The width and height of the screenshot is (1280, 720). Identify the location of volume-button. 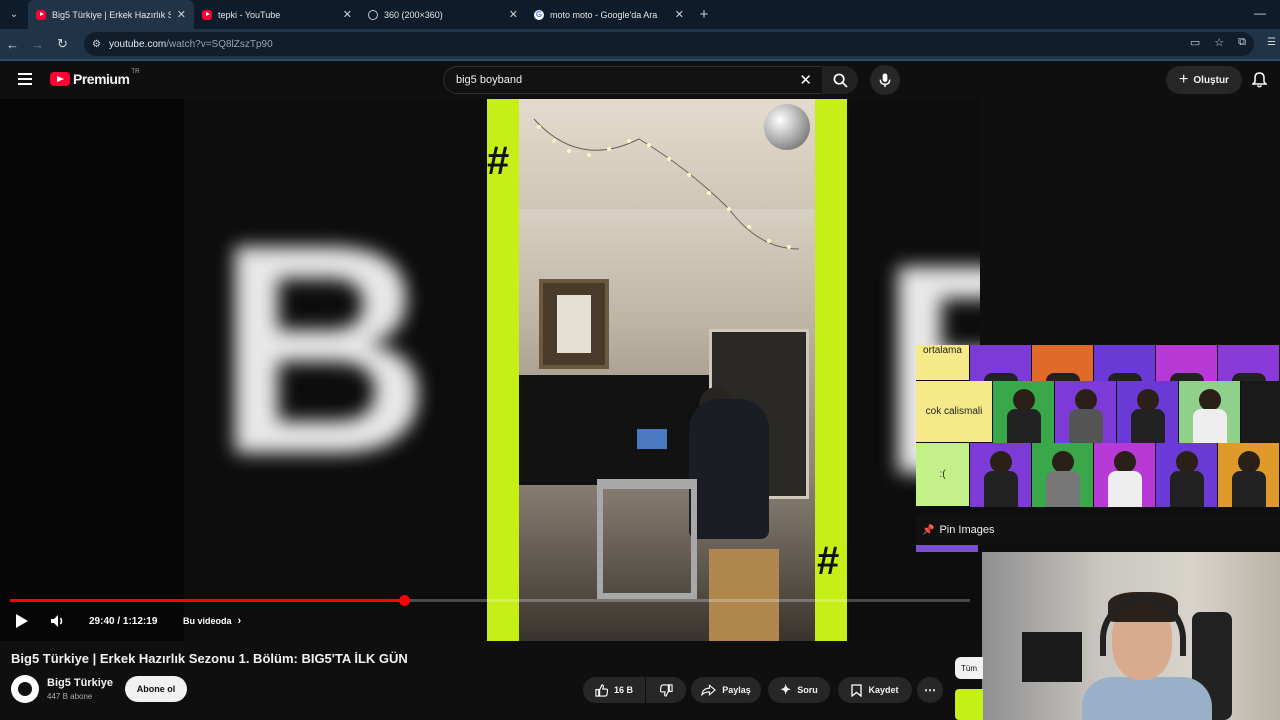
(58, 621).